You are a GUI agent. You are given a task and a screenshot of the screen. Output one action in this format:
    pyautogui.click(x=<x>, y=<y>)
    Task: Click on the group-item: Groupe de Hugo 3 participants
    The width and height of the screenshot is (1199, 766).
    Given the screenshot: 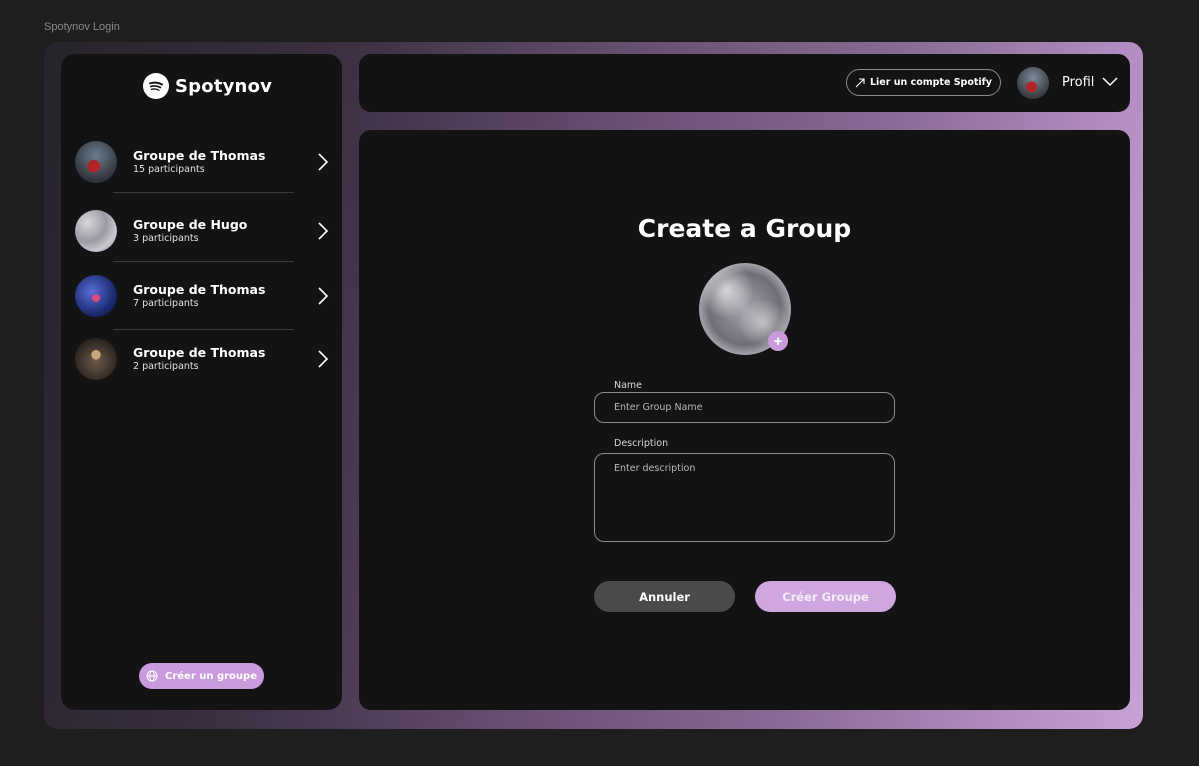 What is the action you would take?
    pyautogui.click(x=202, y=231)
    